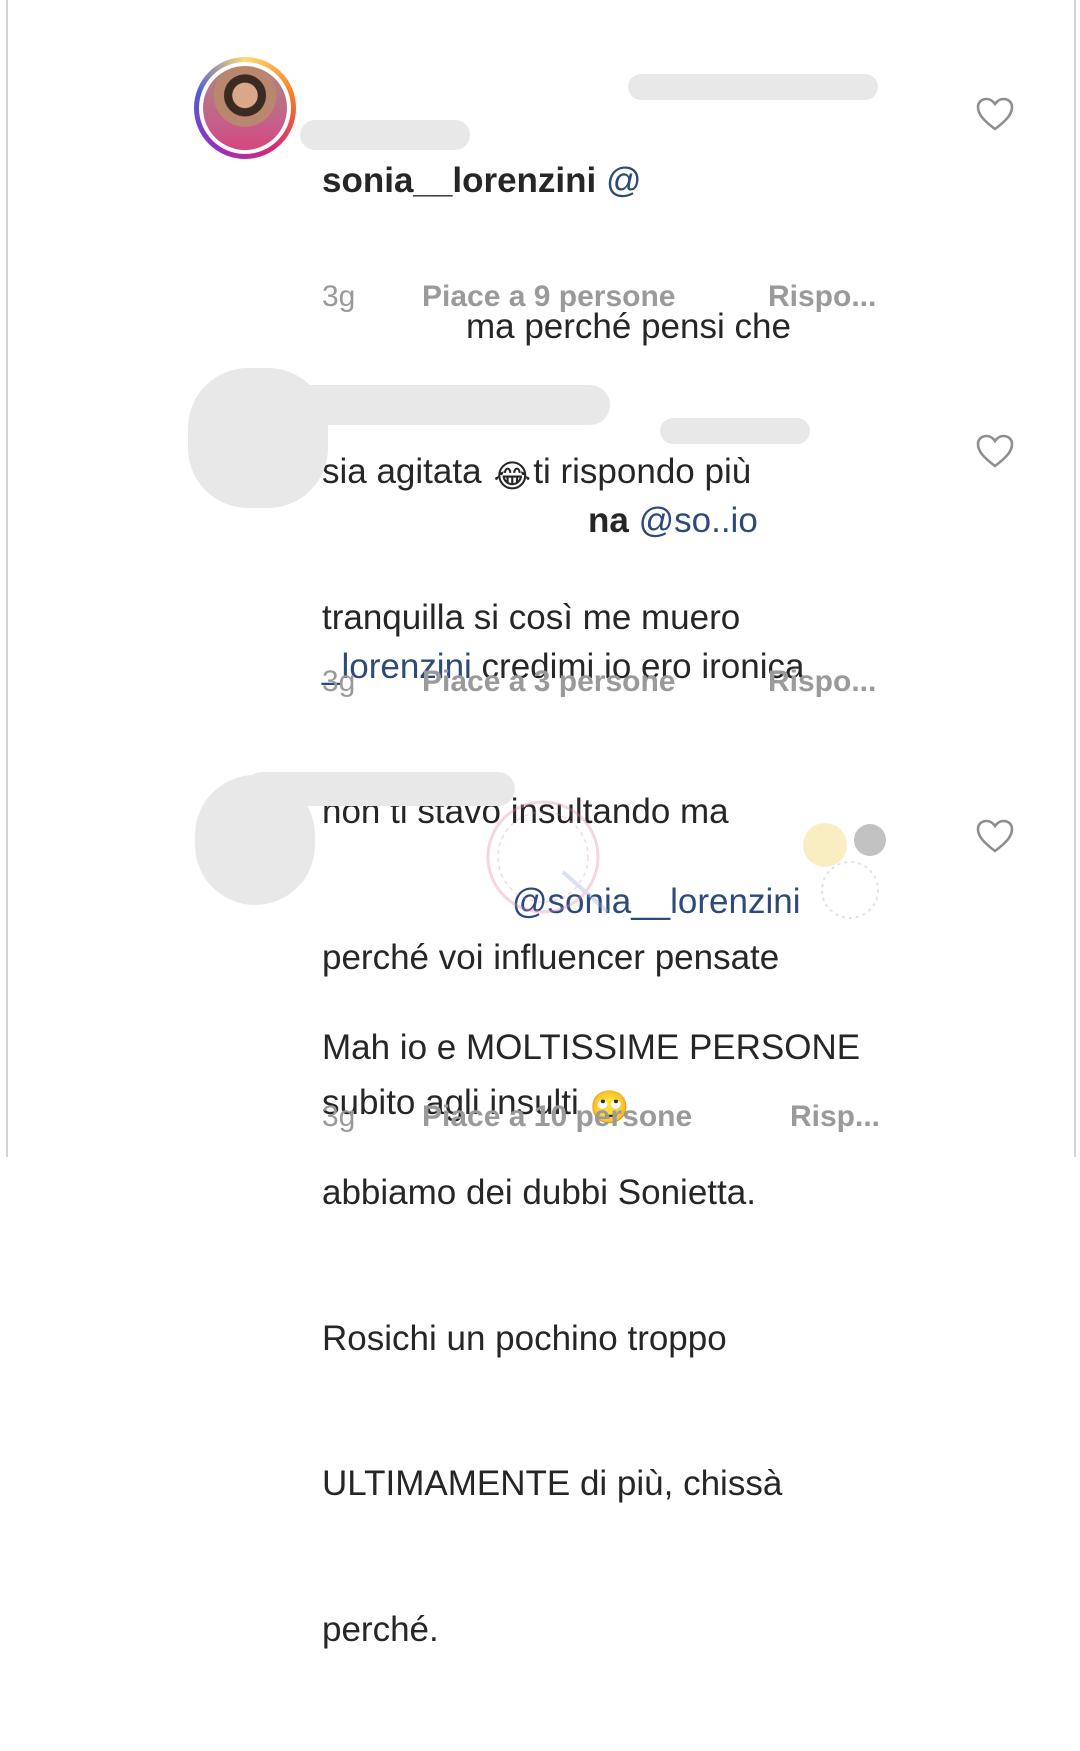  I want to click on comment-line: perché., so click(380, 1629).